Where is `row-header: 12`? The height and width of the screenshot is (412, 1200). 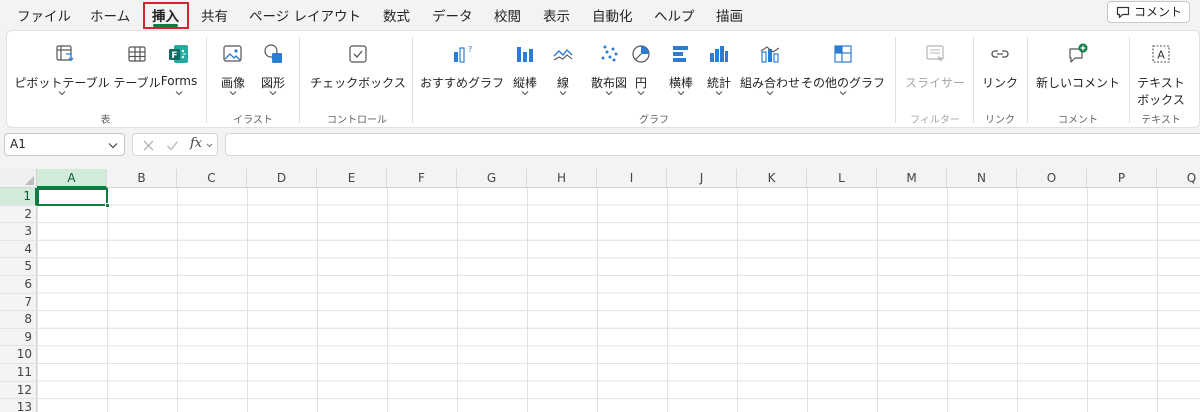
row-header: 12 is located at coordinates (18, 390).